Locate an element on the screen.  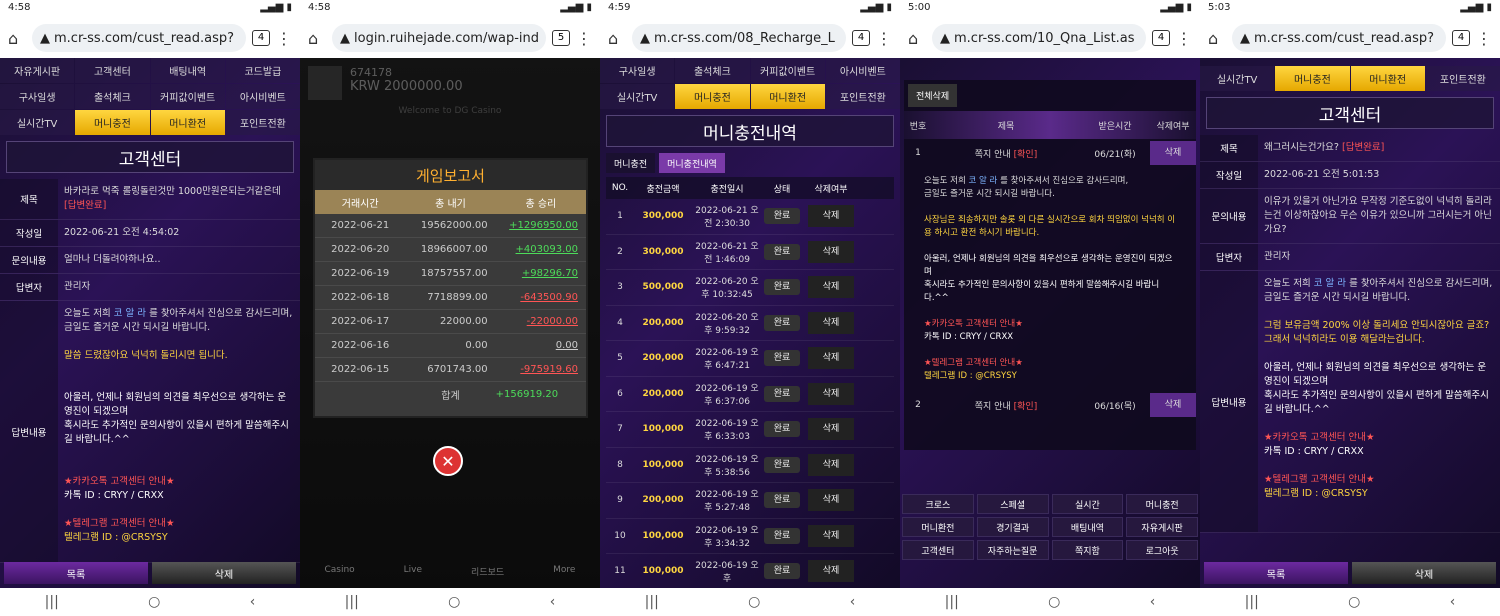
footer-menu-item: 로그아웃 is located at coordinates (1162, 550).